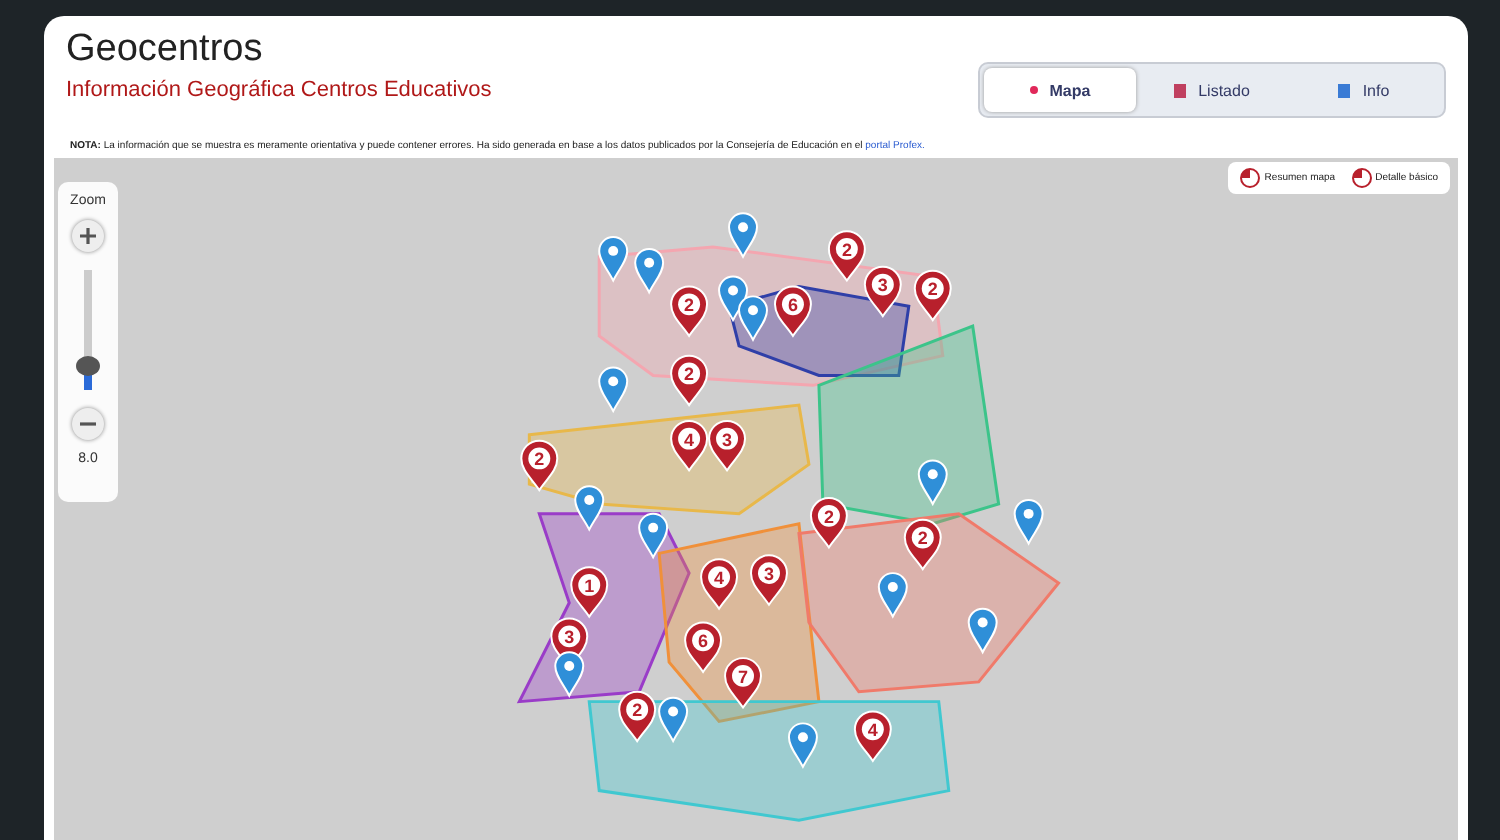  I want to click on tab: Listado, so click(1212, 90).